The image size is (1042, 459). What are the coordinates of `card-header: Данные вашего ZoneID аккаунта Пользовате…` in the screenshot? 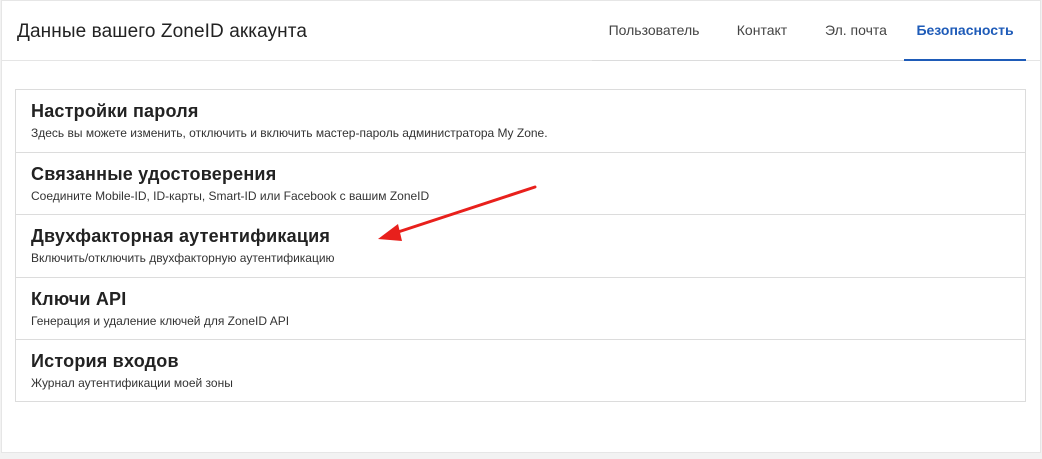 It's located at (521, 31).